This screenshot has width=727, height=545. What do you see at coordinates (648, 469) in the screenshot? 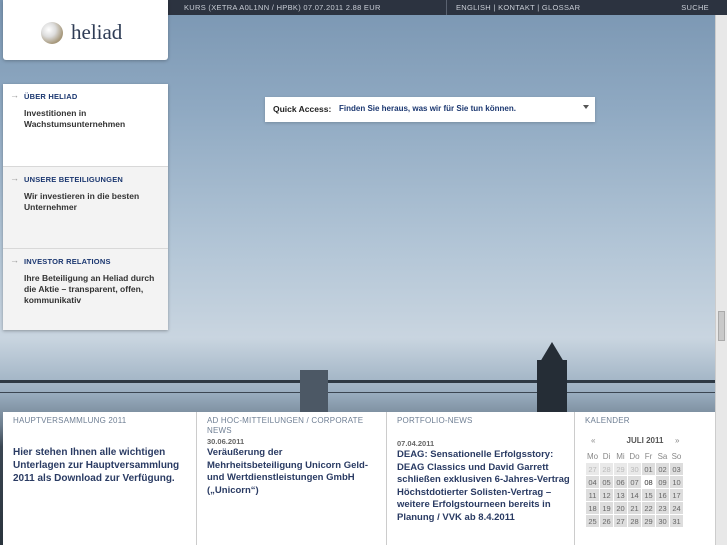
I see `calendar-day: 01` at bounding box center [648, 469].